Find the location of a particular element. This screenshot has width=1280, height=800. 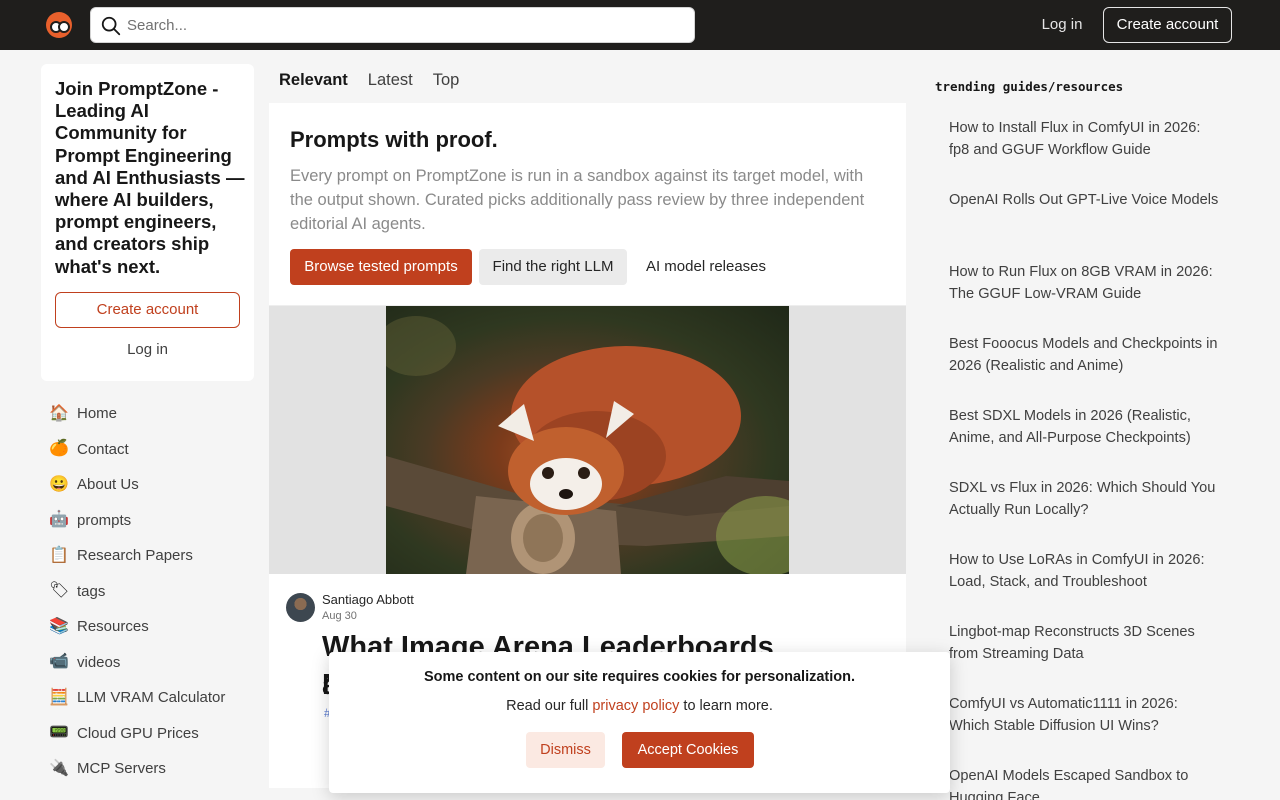

nav-emoji-icon: 🧮 is located at coordinates (59, 697).